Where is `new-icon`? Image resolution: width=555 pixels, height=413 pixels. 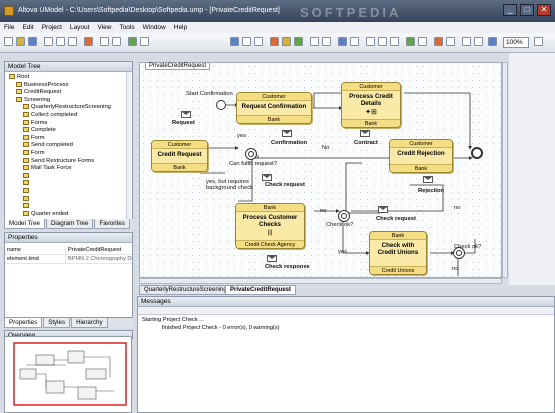 new-icon is located at coordinates (8, 41).